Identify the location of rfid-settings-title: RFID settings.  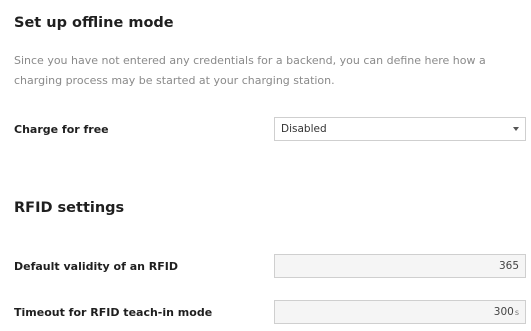
(69, 208).